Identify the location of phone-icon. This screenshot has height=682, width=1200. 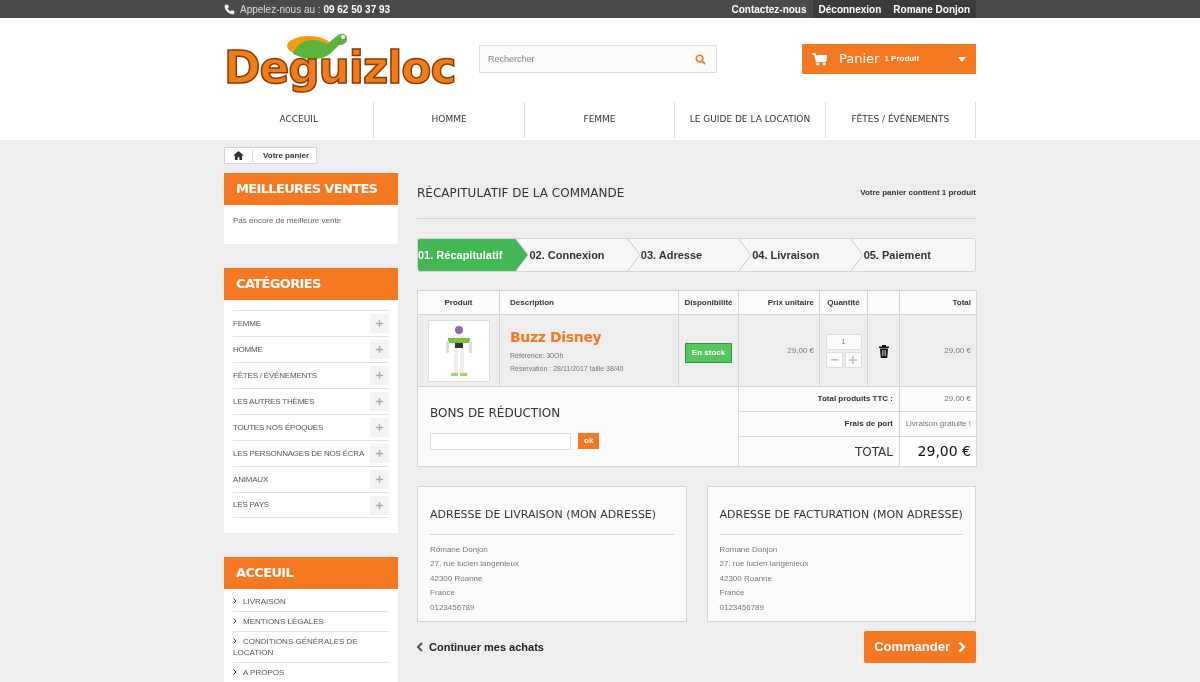
(229, 9).